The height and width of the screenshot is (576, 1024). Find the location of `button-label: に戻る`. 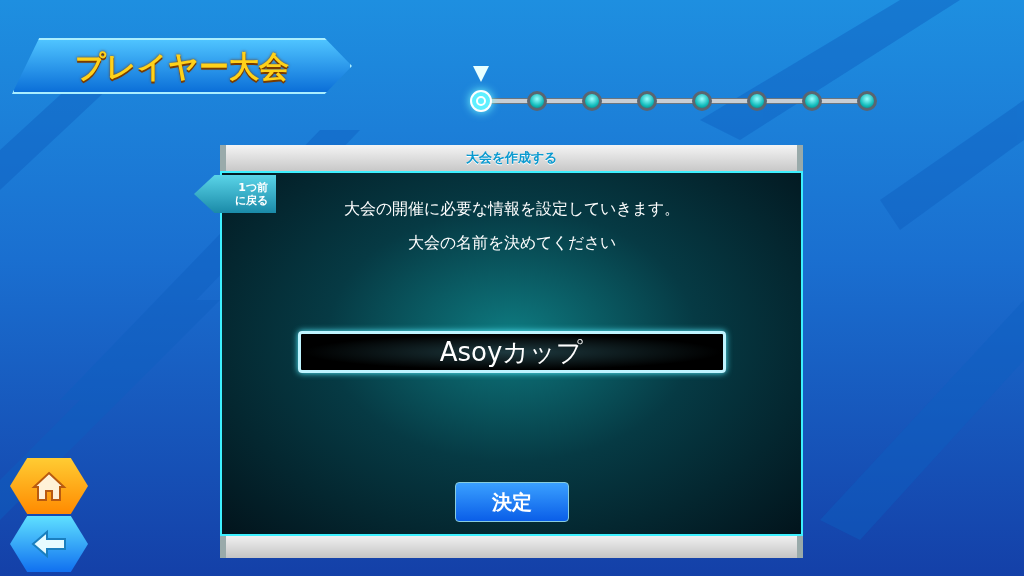

button-label: に戻る is located at coordinates (251, 200).